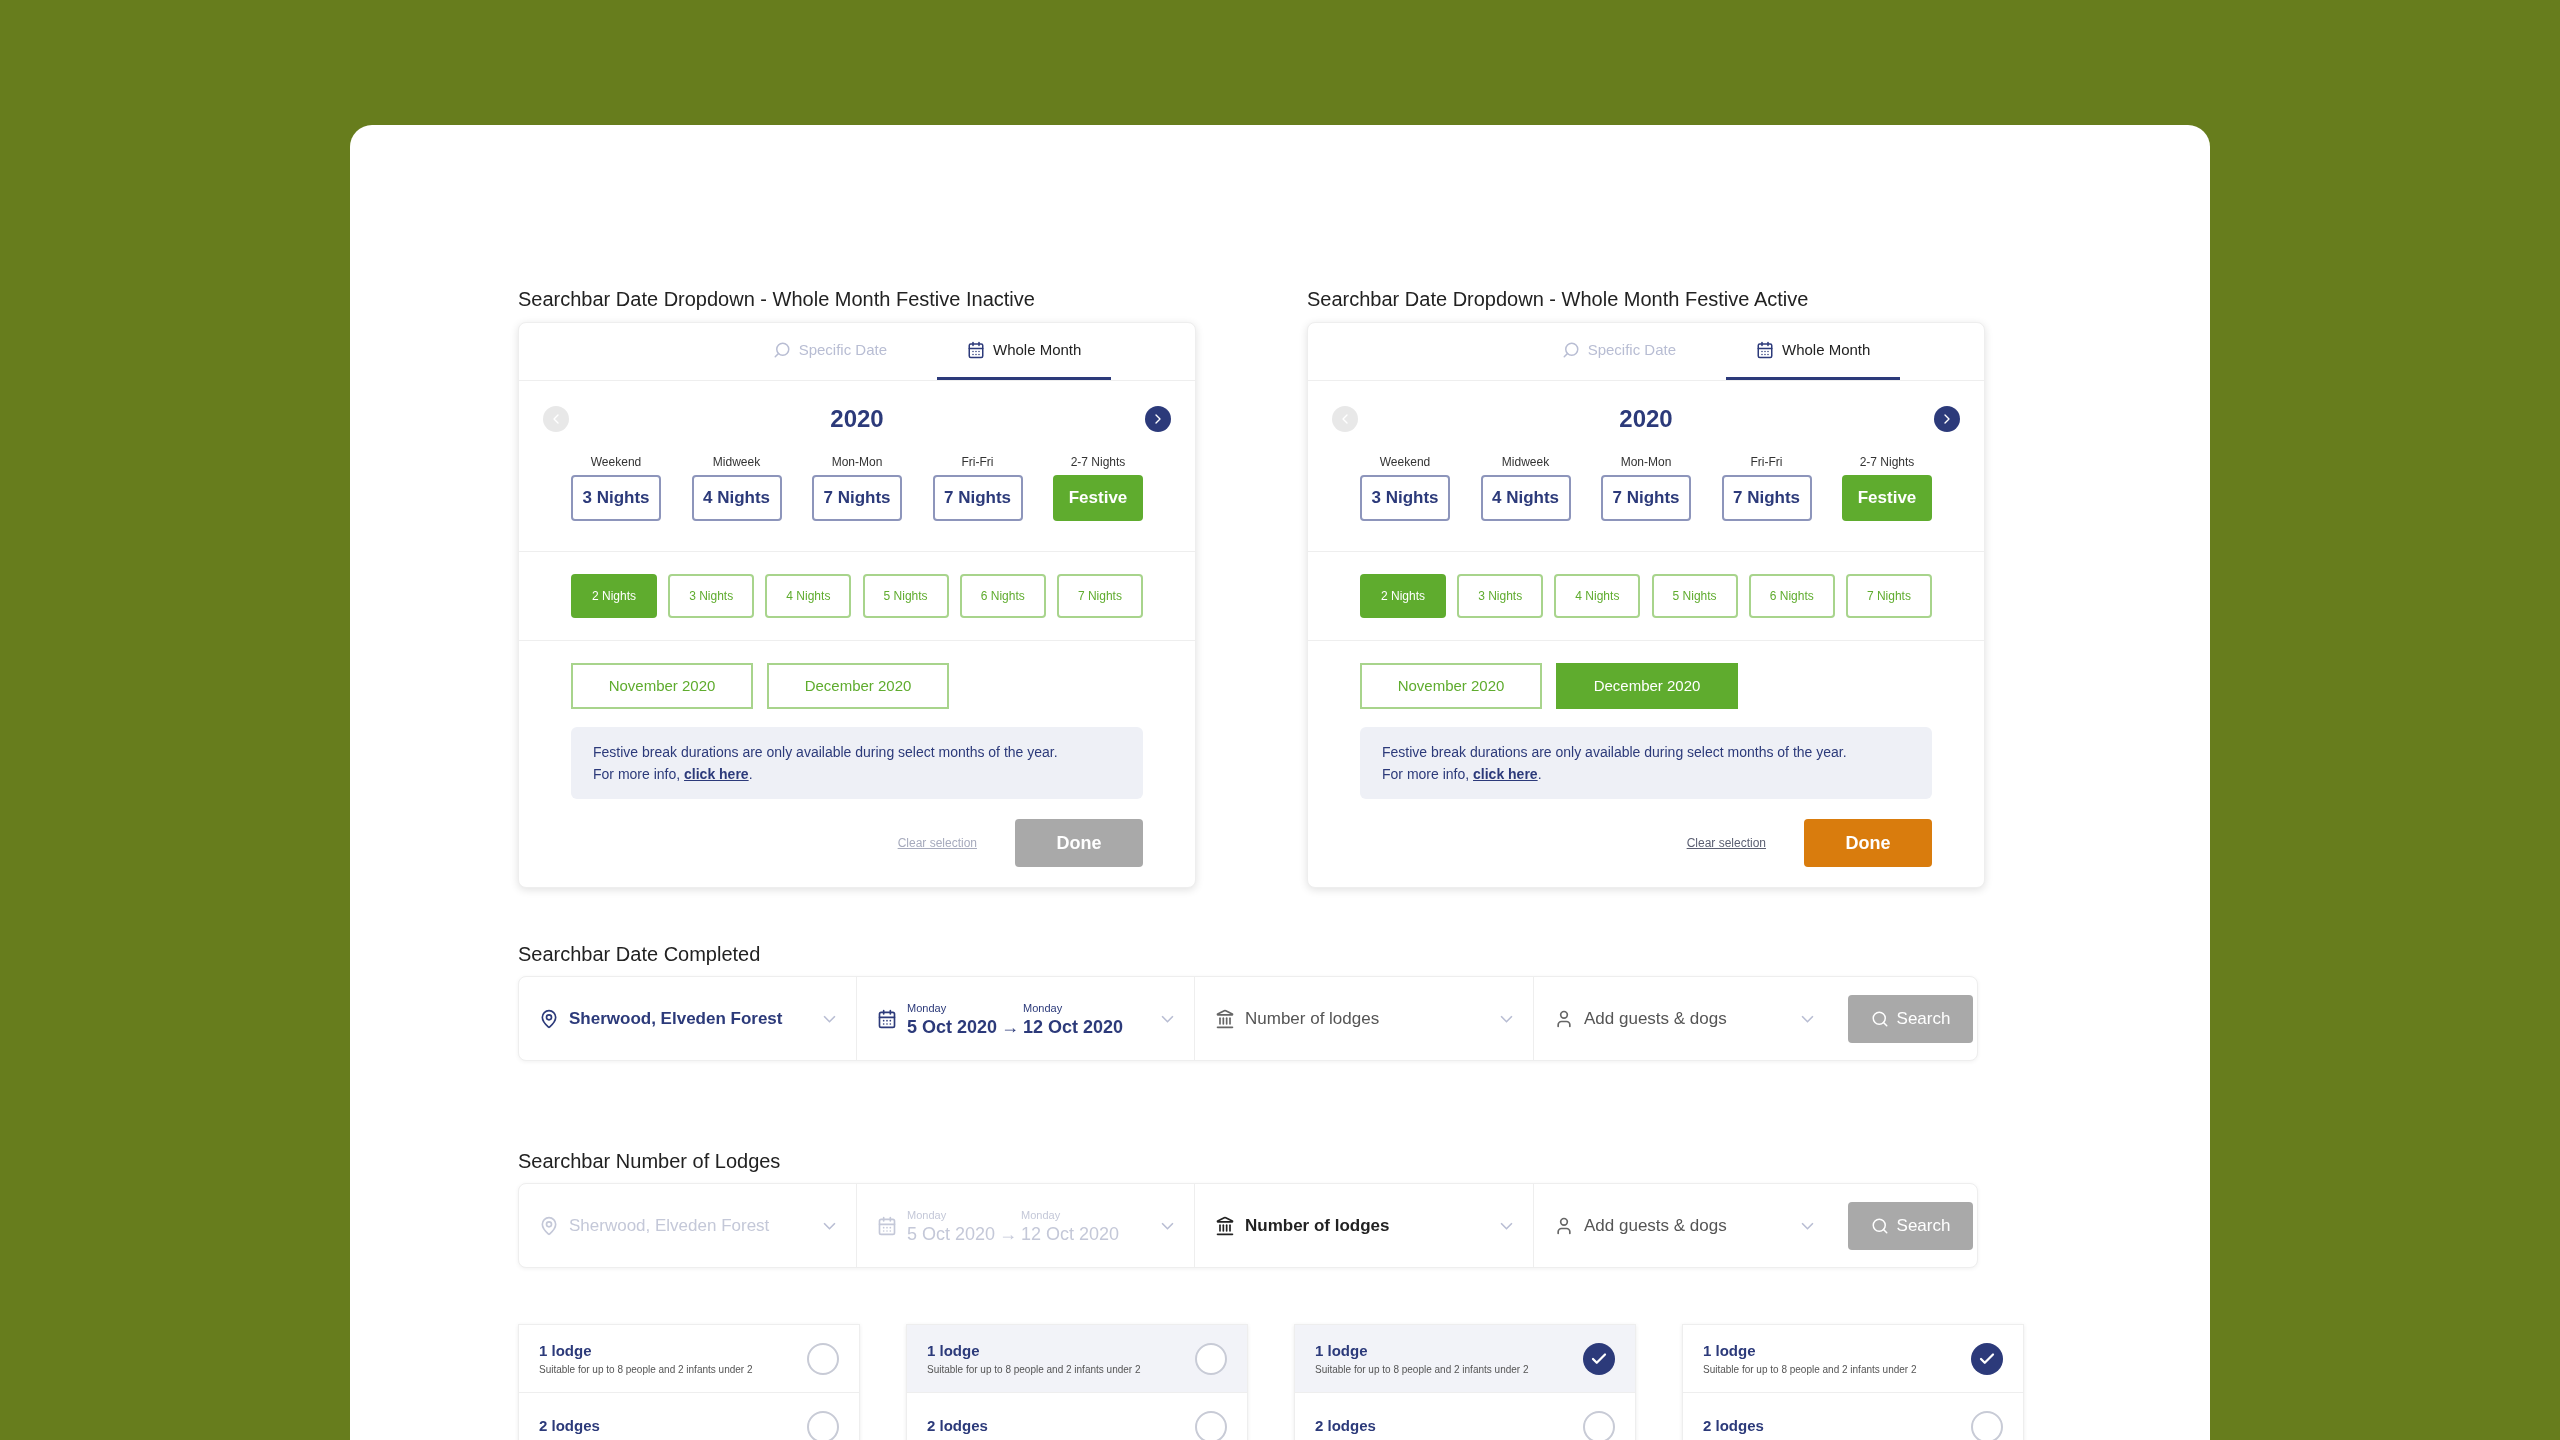 The width and height of the screenshot is (2560, 1440). Describe the element at coordinates (688, 1018) in the screenshot. I see `location-field: Sherwood, Elveden Forest` at that location.